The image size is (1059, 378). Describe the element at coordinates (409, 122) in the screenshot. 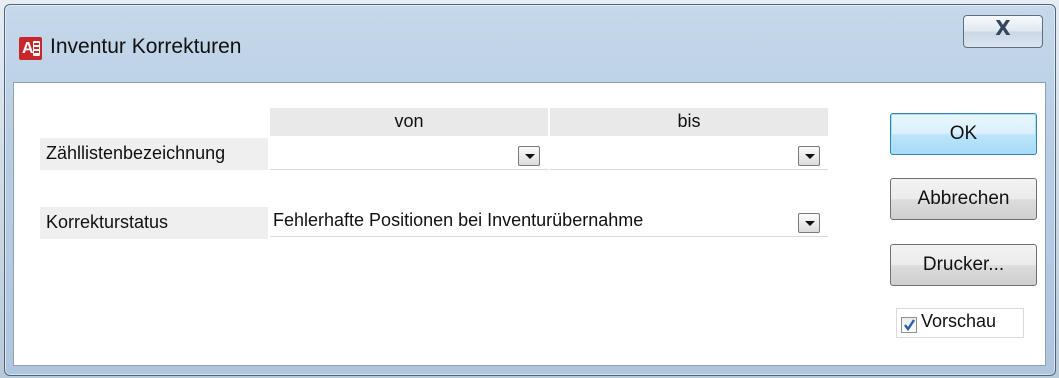

I see `column-header-from: von` at that location.